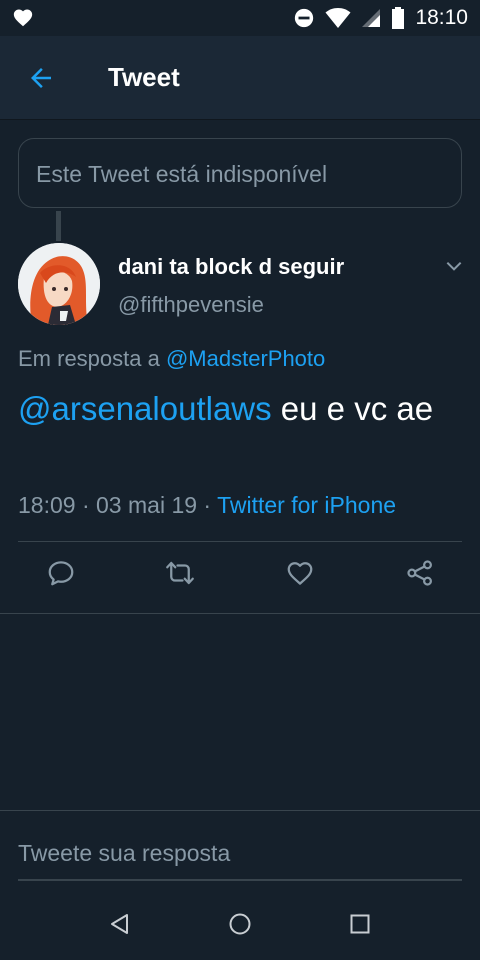 The image size is (480, 960). What do you see at coordinates (245, 358) in the screenshot?
I see `reply-to-link: @MadsterPhoto` at bounding box center [245, 358].